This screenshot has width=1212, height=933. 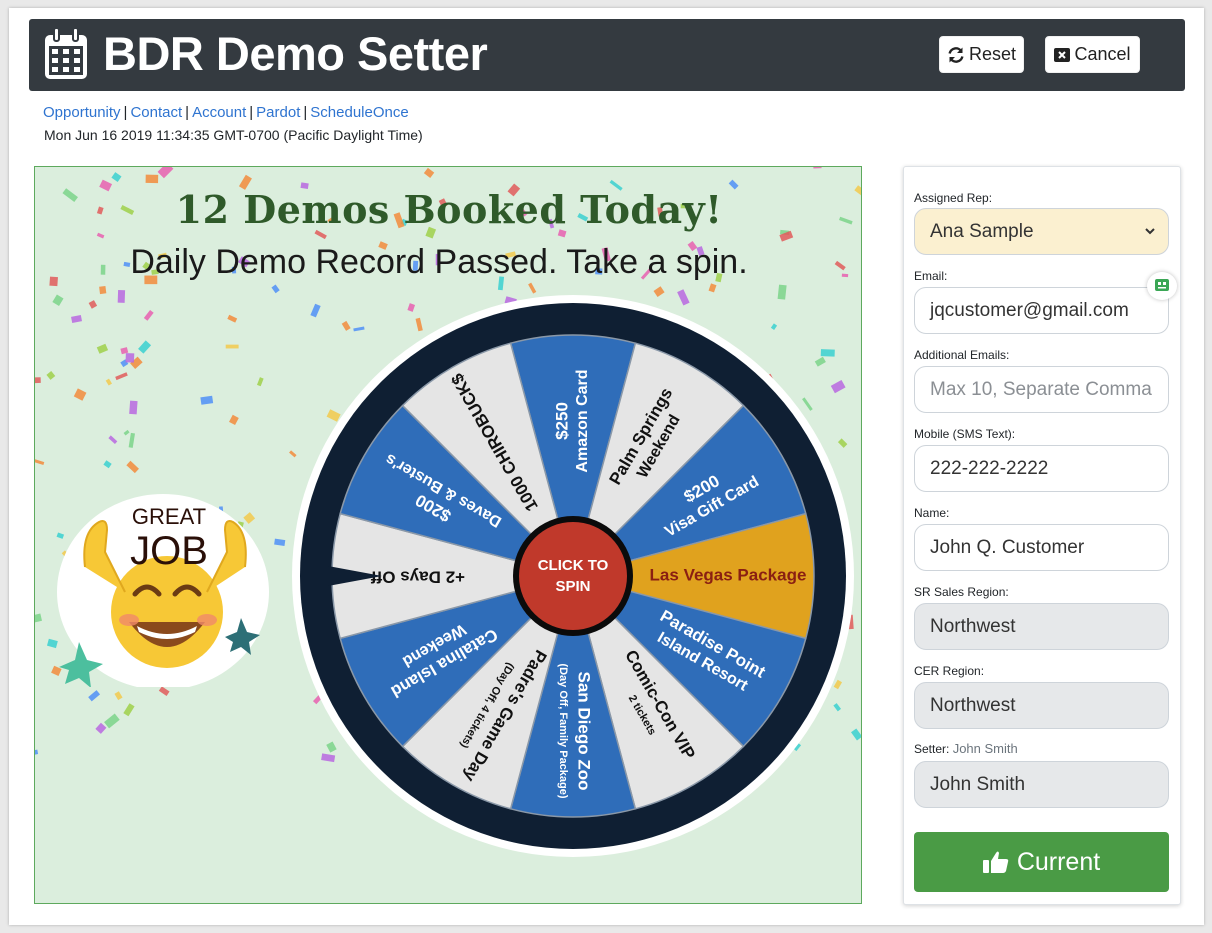 I want to click on segment-label-line1: Las Vegas Package, so click(x=728, y=574).